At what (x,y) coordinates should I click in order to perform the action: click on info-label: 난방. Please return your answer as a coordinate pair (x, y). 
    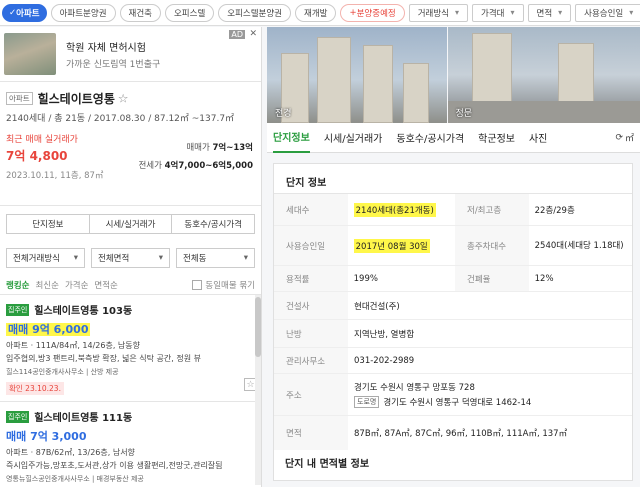
    Looking at the image, I should click on (311, 333).